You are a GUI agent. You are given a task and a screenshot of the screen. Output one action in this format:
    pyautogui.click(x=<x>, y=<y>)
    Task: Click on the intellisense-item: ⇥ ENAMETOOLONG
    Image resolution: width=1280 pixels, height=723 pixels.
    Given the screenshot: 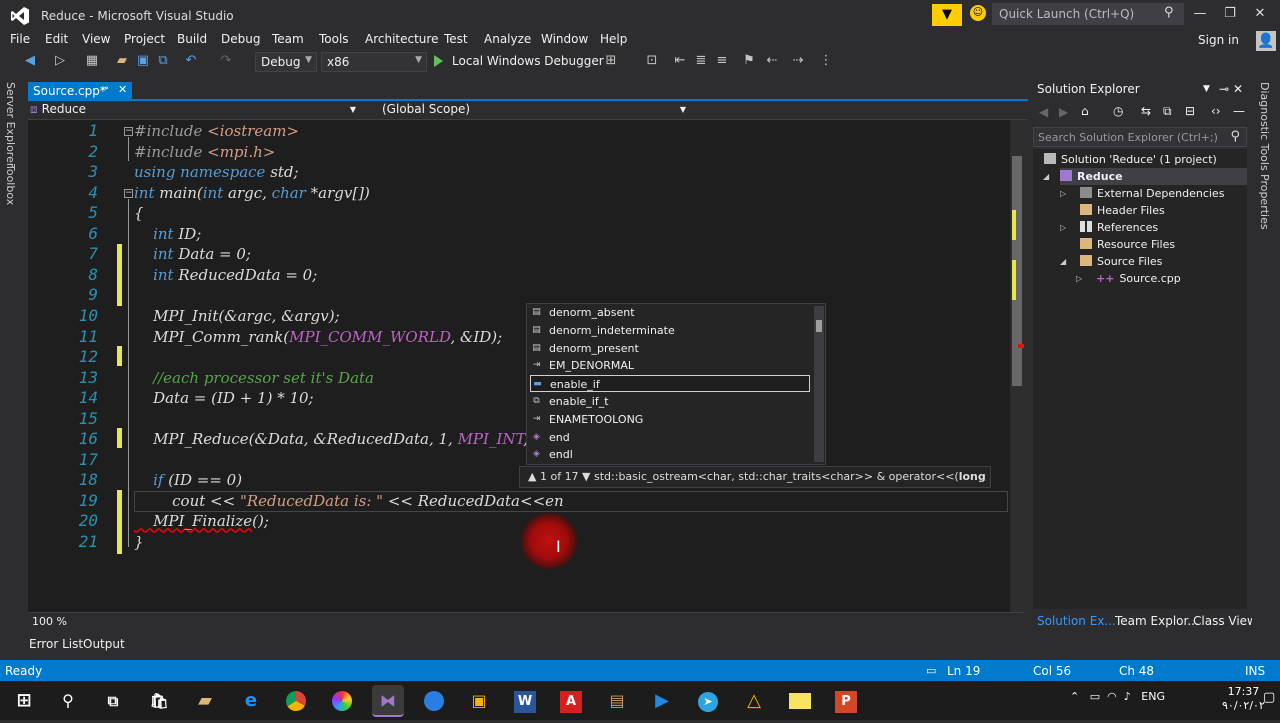 What is the action you would take?
    pyautogui.click(x=670, y=419)
    